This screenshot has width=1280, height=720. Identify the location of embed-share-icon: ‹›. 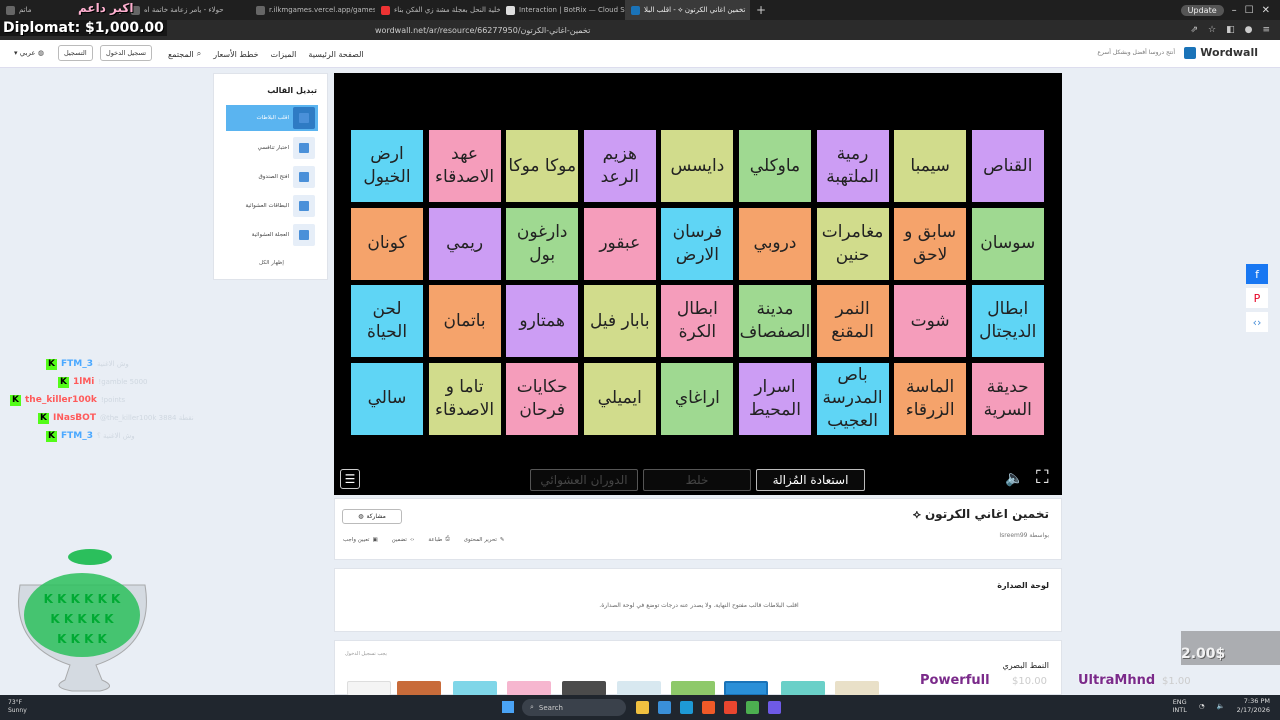
(1257, 322).